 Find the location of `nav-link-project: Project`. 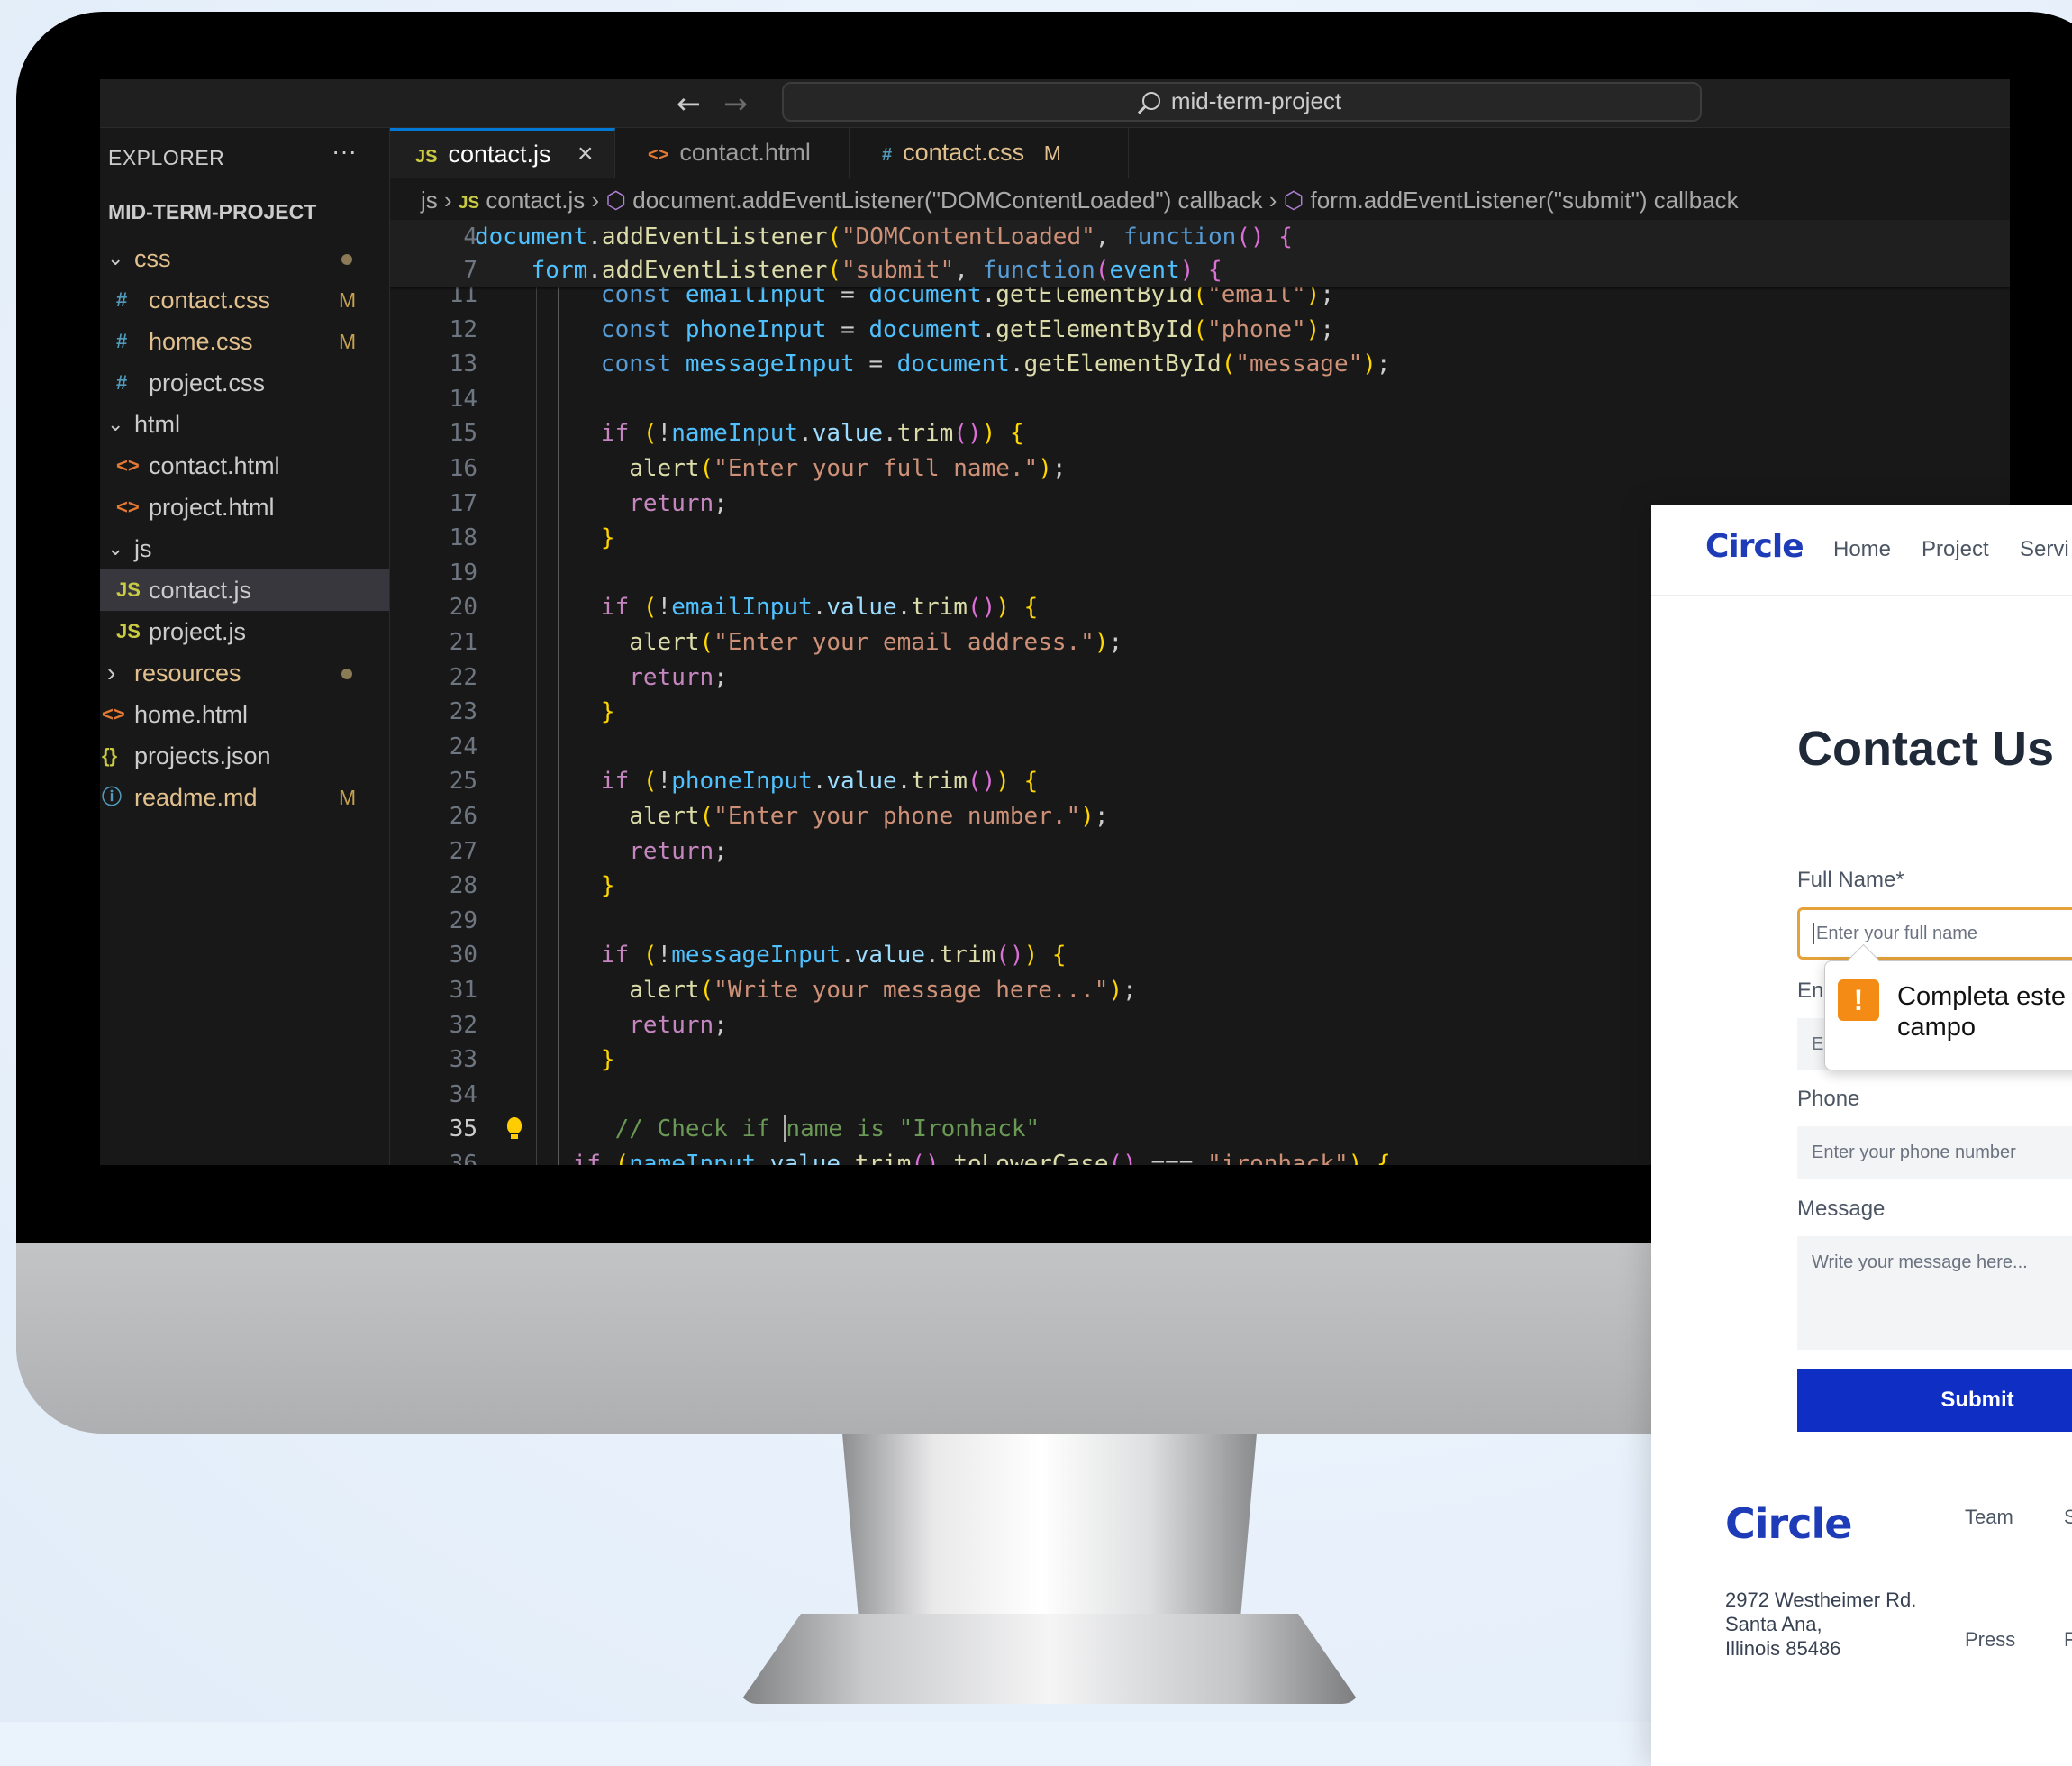

nav-link-project: Project is located at coordinates (1955, 549).